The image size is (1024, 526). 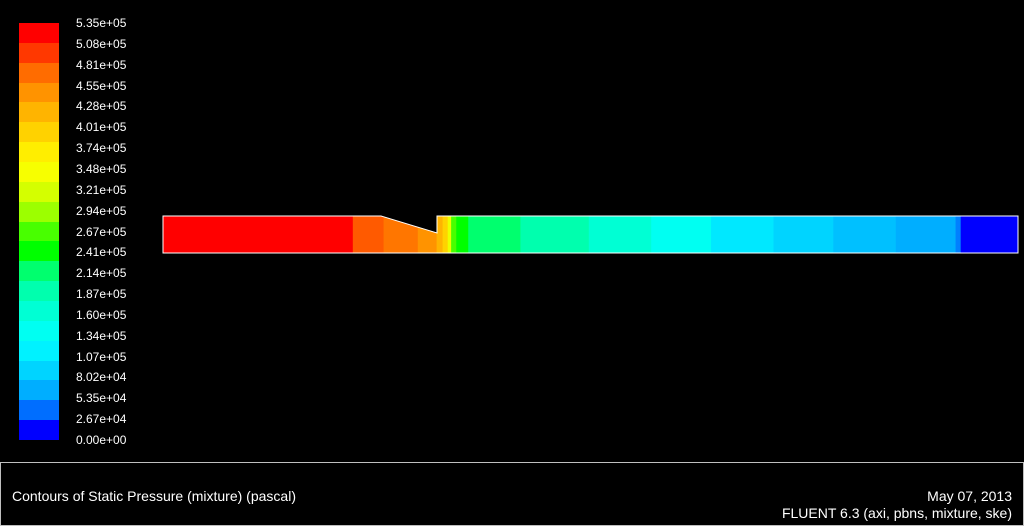 I want to click on plot-date: May 07, 2013, so click(x=969, y=496).